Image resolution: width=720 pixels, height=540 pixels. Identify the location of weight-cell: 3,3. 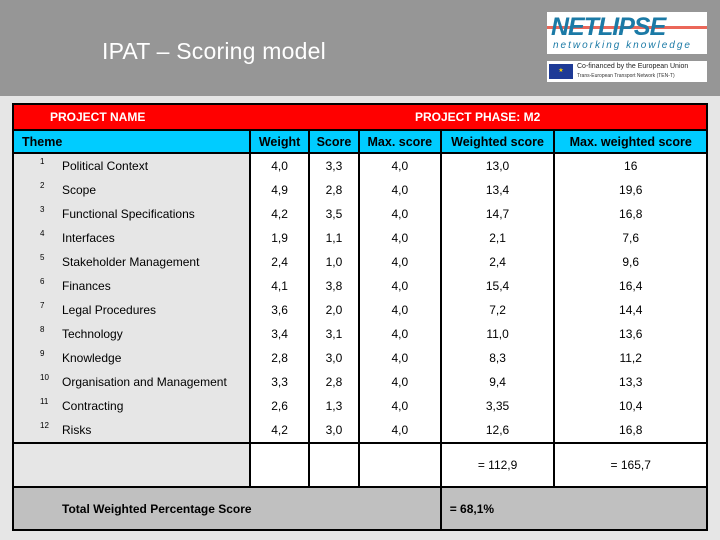
(280, 382).